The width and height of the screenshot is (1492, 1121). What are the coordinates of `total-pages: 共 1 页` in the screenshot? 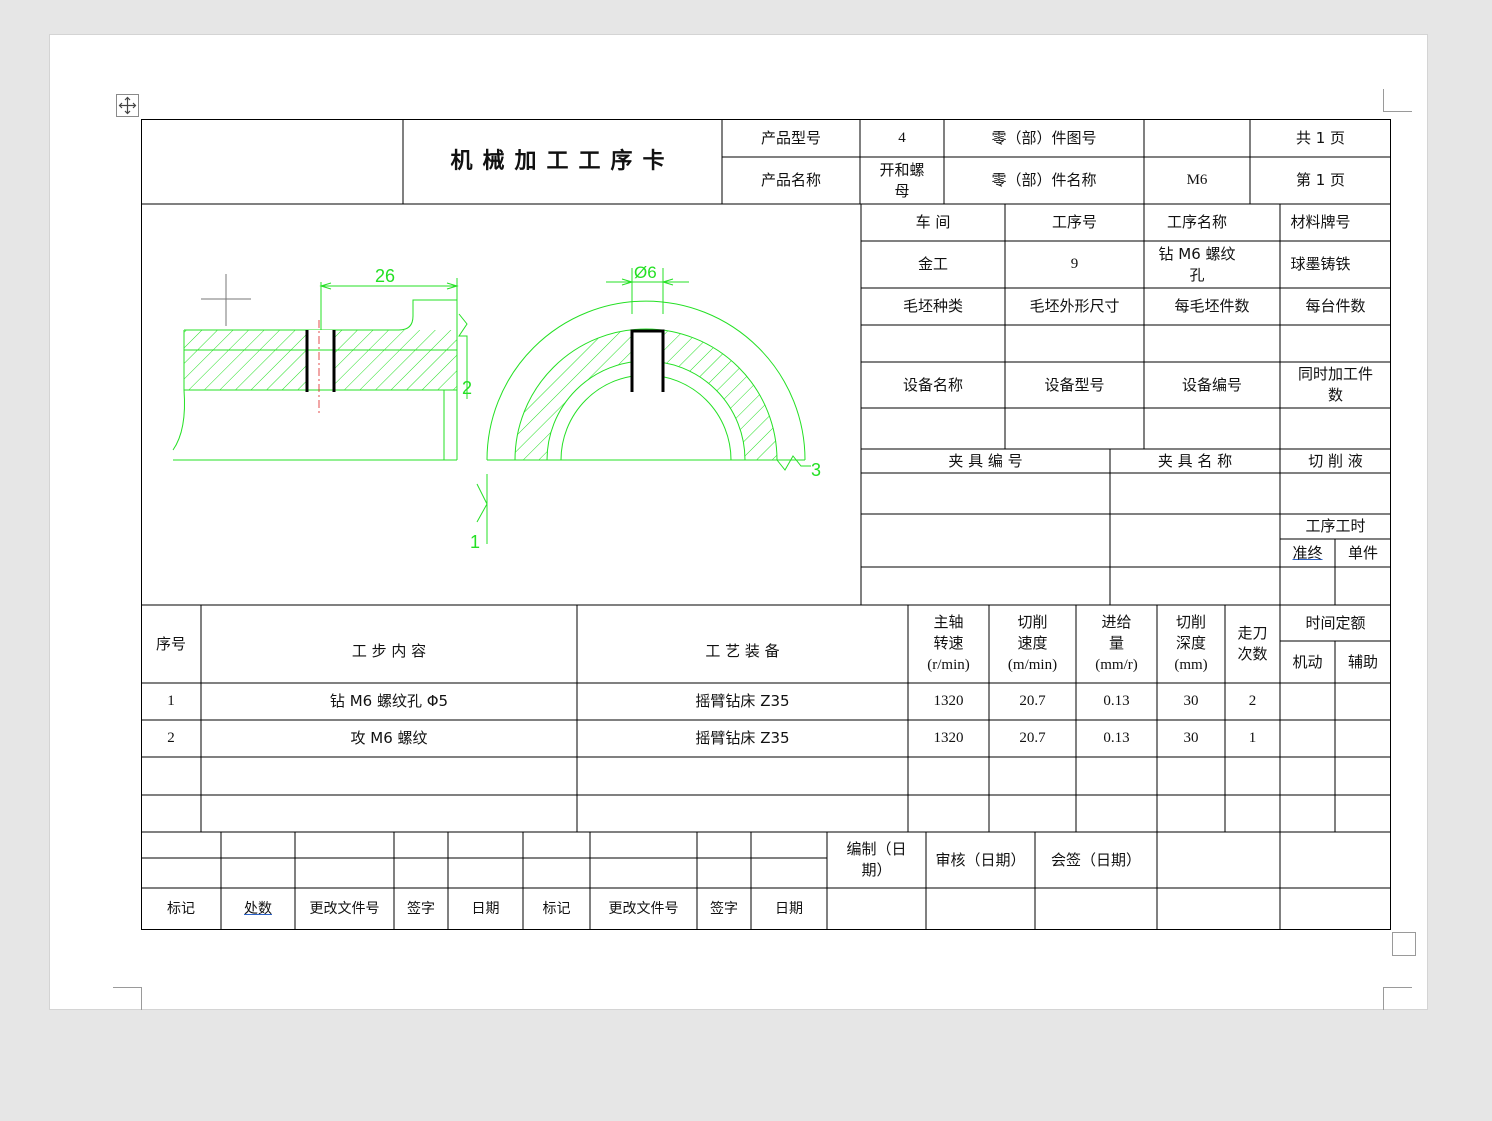 It's located at (1320, 137).